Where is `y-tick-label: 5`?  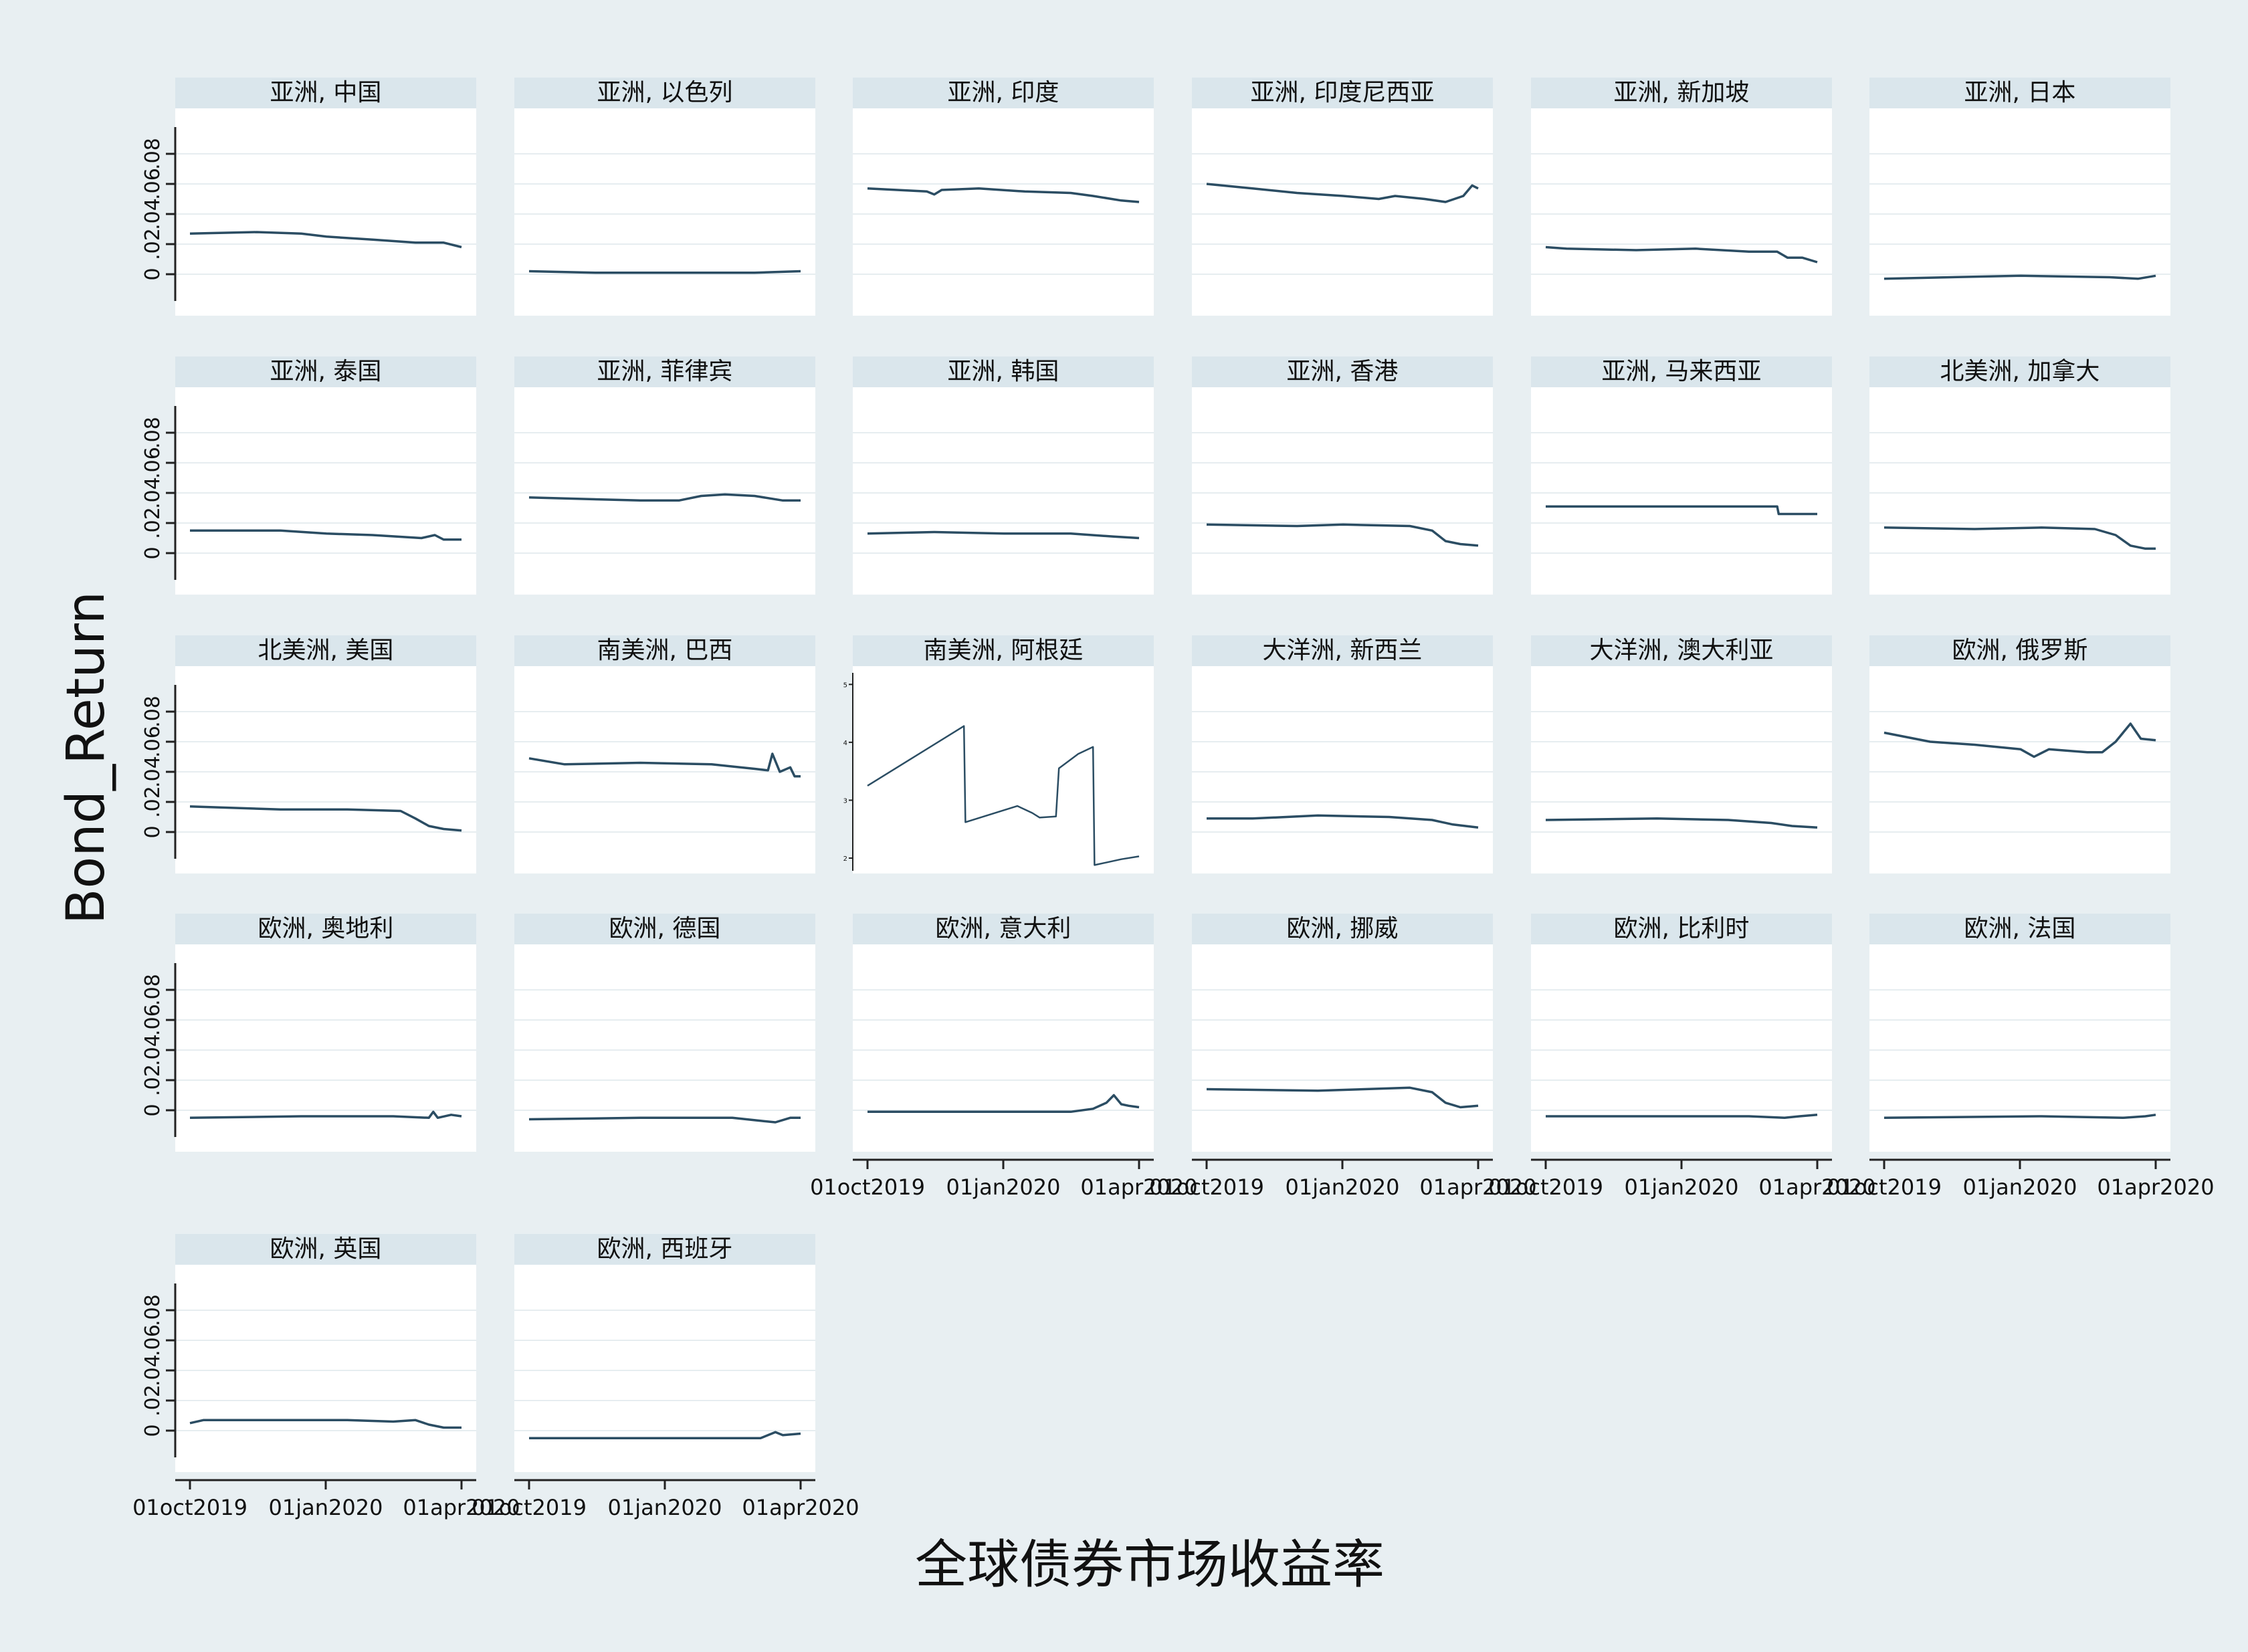 y-tick-label: 5 is located at coordinates (845, 685).